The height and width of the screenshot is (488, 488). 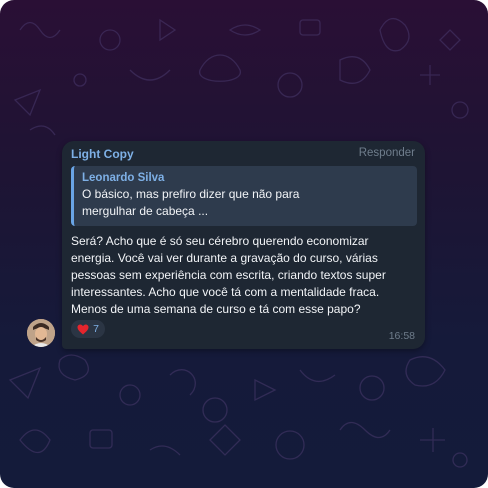 What do you see at coordinates (401, 336) in the screenshot?
I see `message-time: 16:58` at bounding box center [401, 336].